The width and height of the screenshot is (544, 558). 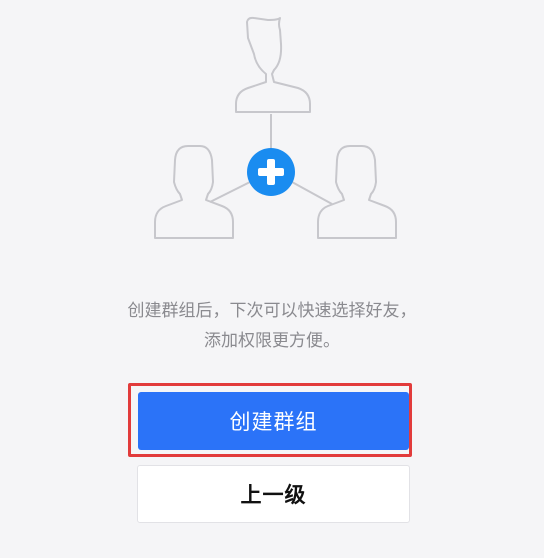 I want to click on plus-circle-icon, so click(x=271, y=172).